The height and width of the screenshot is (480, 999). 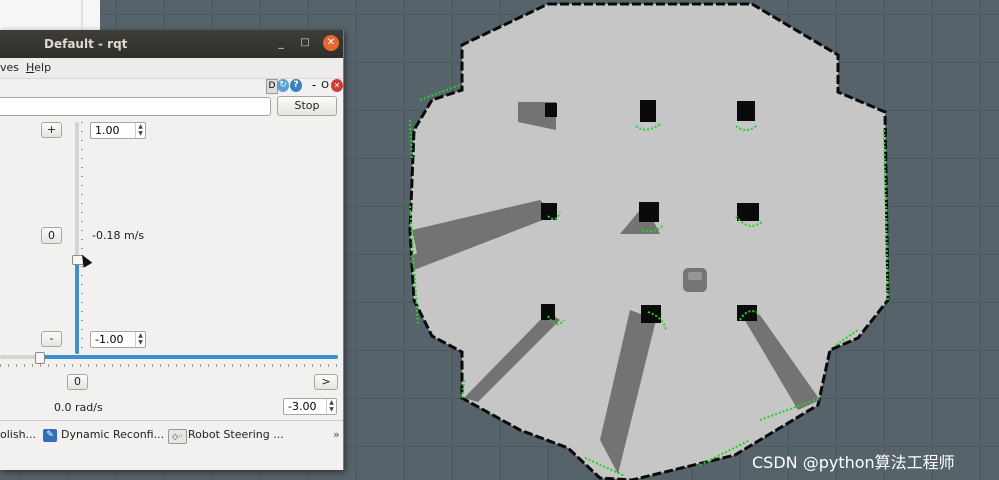 I want to click on linear-slider, so click(x=78, y=238).